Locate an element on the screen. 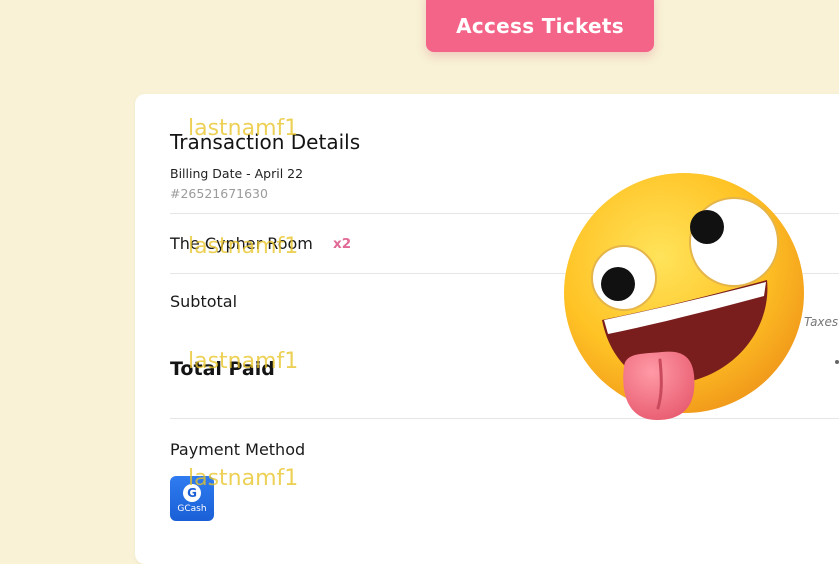 This screenshot has height=564, width=839. zany-face-tongue-out-icon is located at coordinates (684, 296).